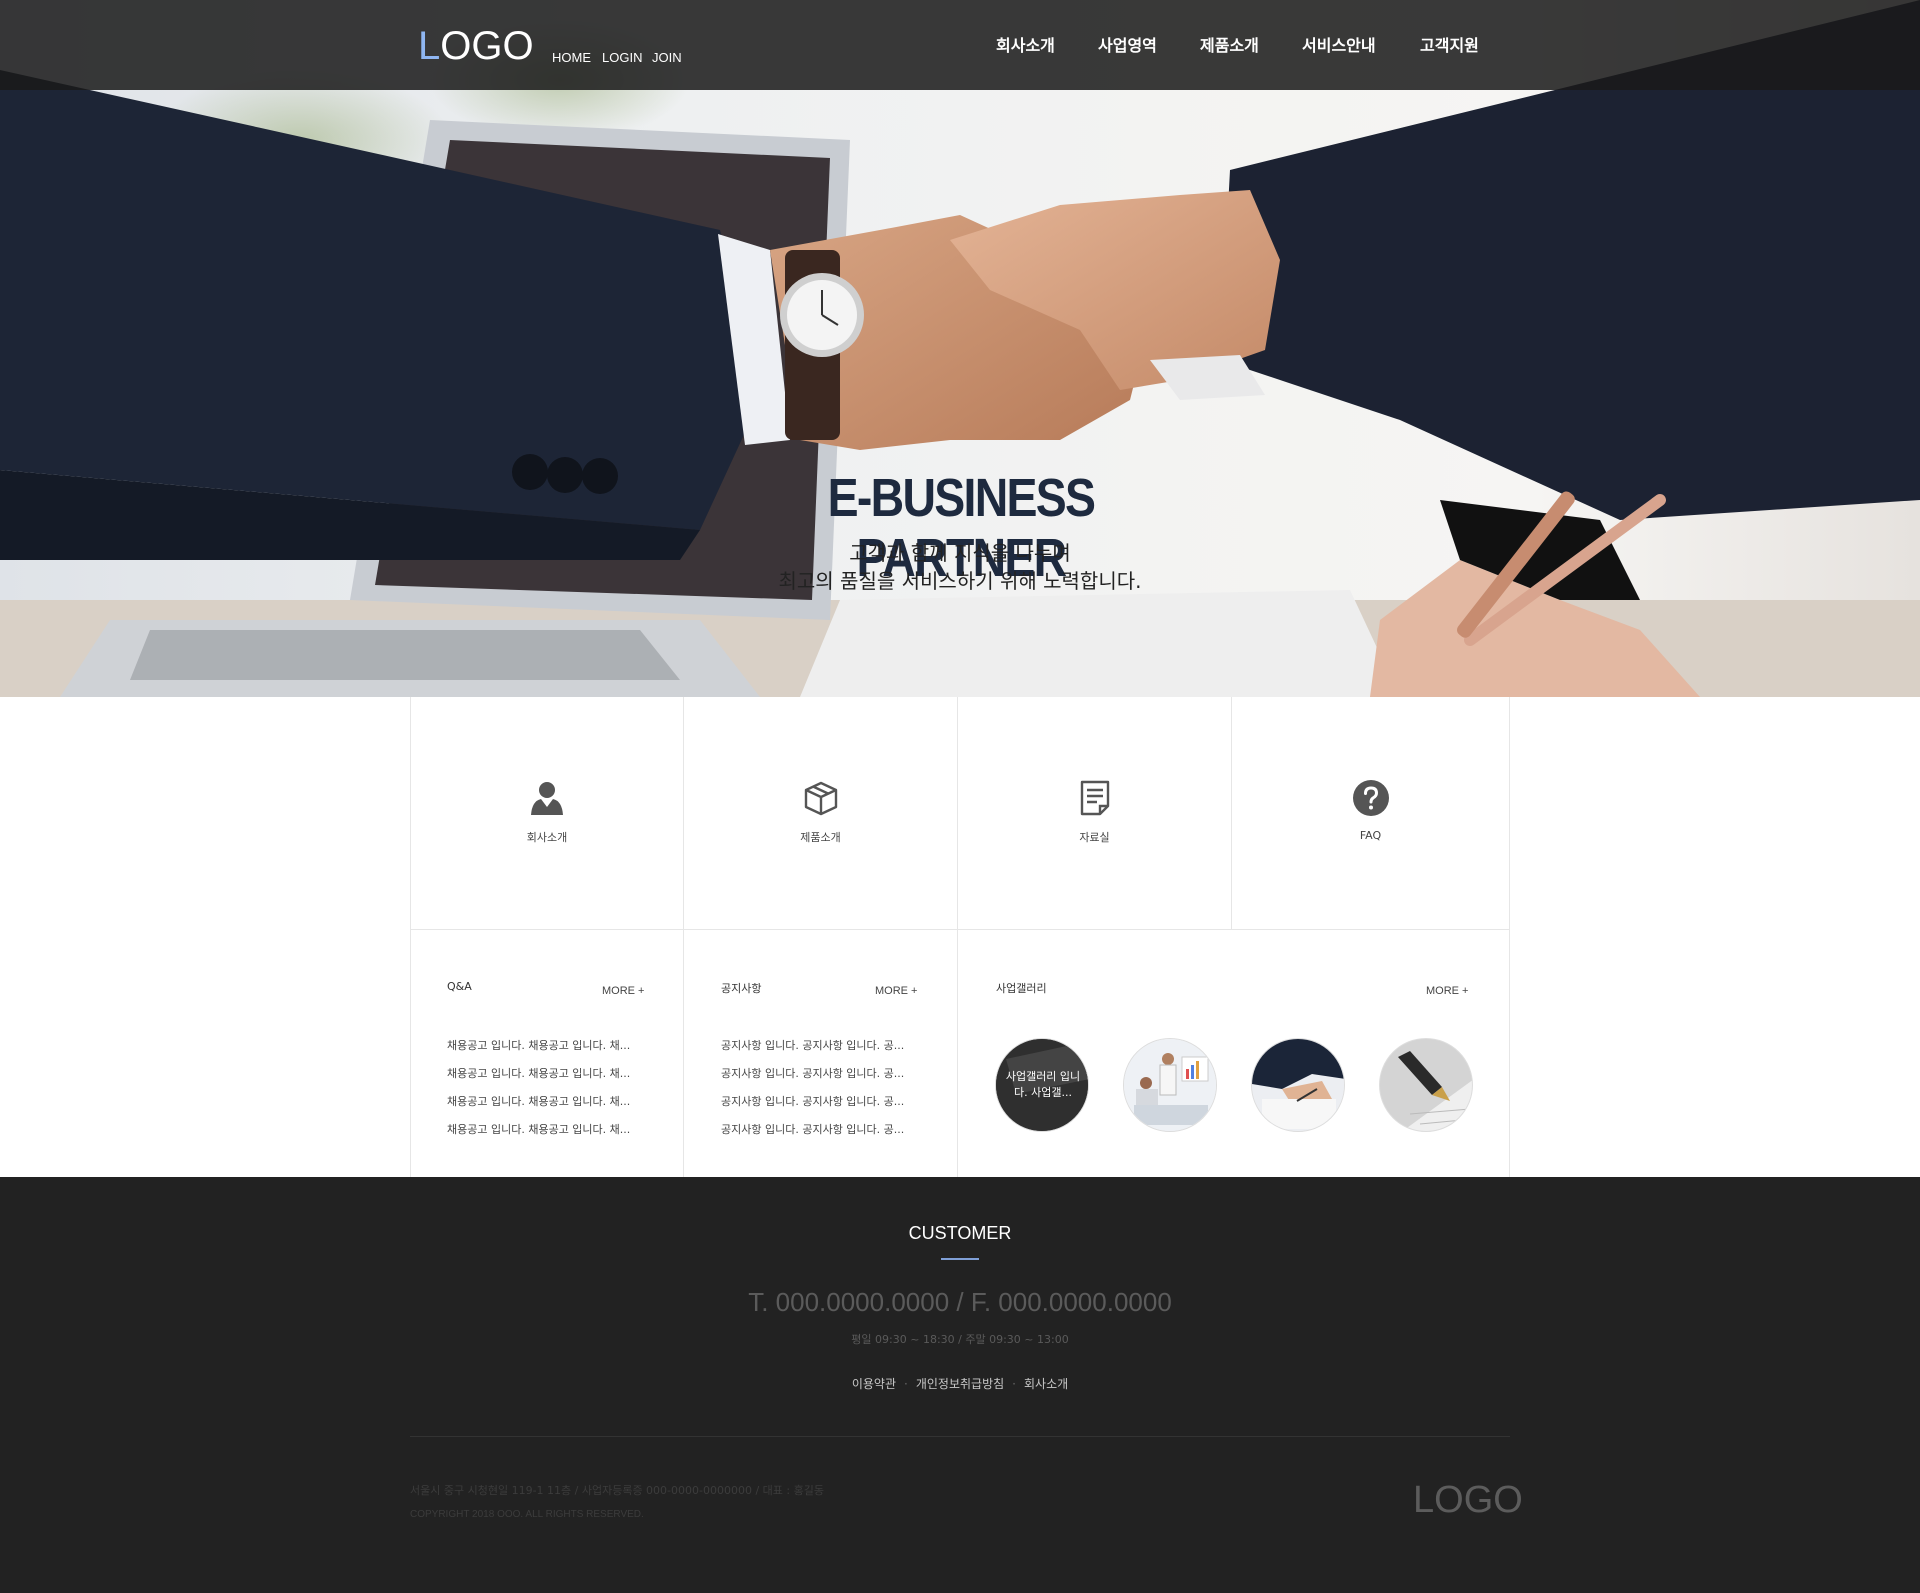  What do you see at coordinates (960, 1339) in the screenshot?
I see `business-hours: 평일 09:30 ~ 18:30 / 주말 09:30 ~ 13:00` at bounding box center [960, 1339].